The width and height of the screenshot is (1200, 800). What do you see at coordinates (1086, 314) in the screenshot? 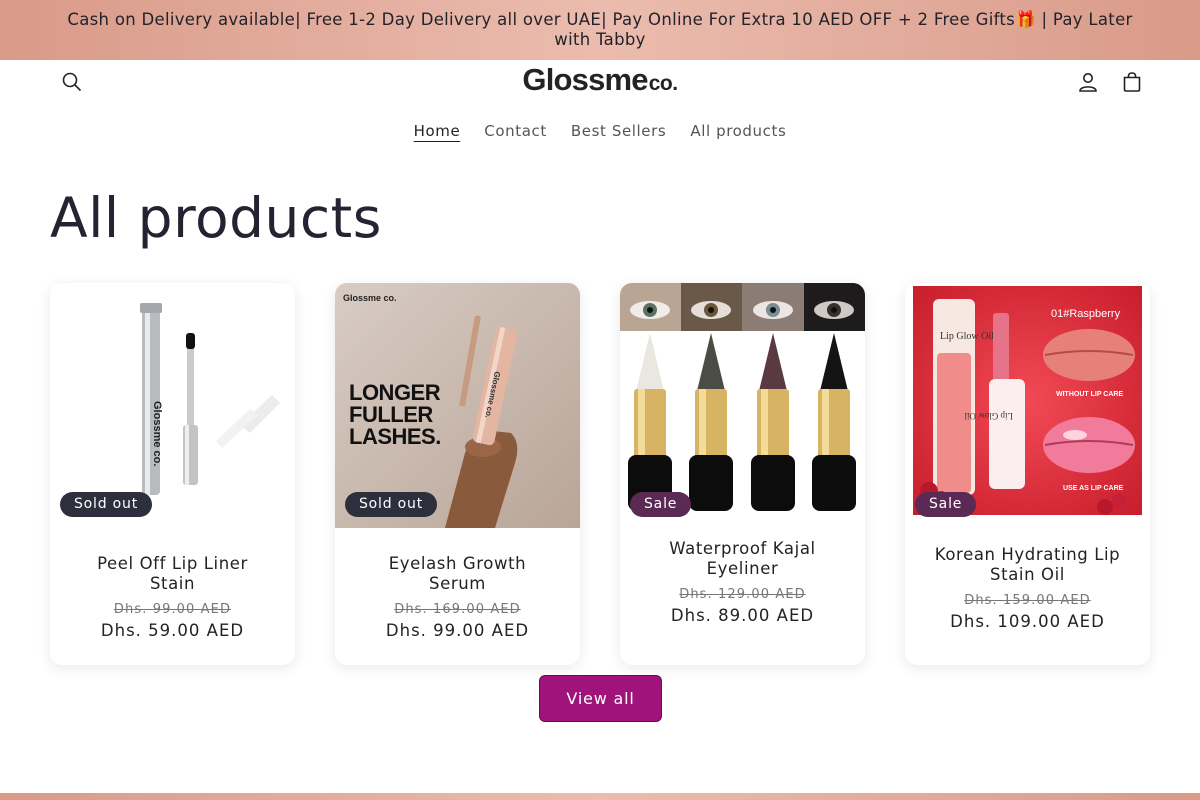
I see `shade-text: 01#Raspberry` at bounding box center [1086, 314].